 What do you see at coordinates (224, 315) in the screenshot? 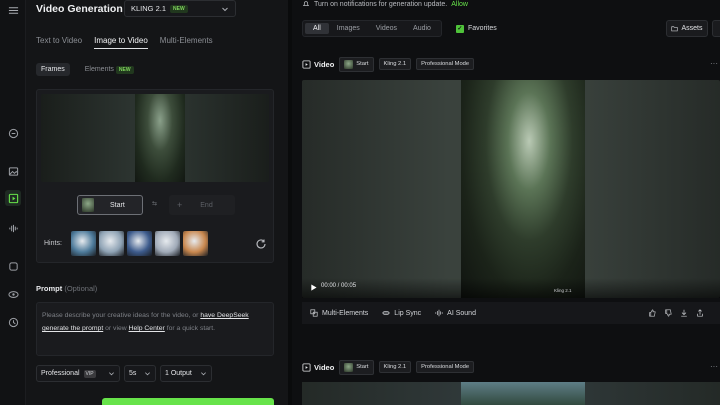
I see `deepseek-link: have DeepSeek` at bounding box center [224, 315].